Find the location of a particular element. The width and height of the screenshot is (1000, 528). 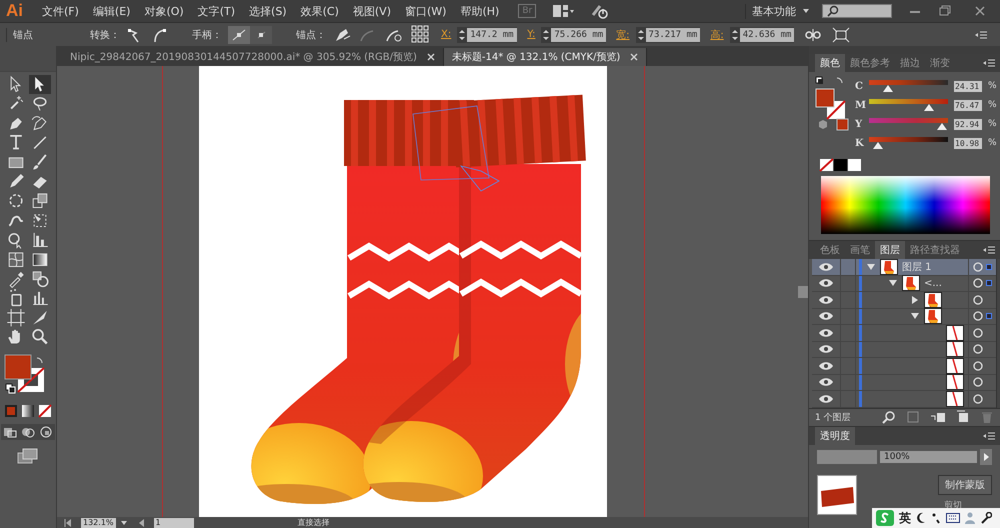

panel-tab: 透明度 is located at coordinates (835, 435).